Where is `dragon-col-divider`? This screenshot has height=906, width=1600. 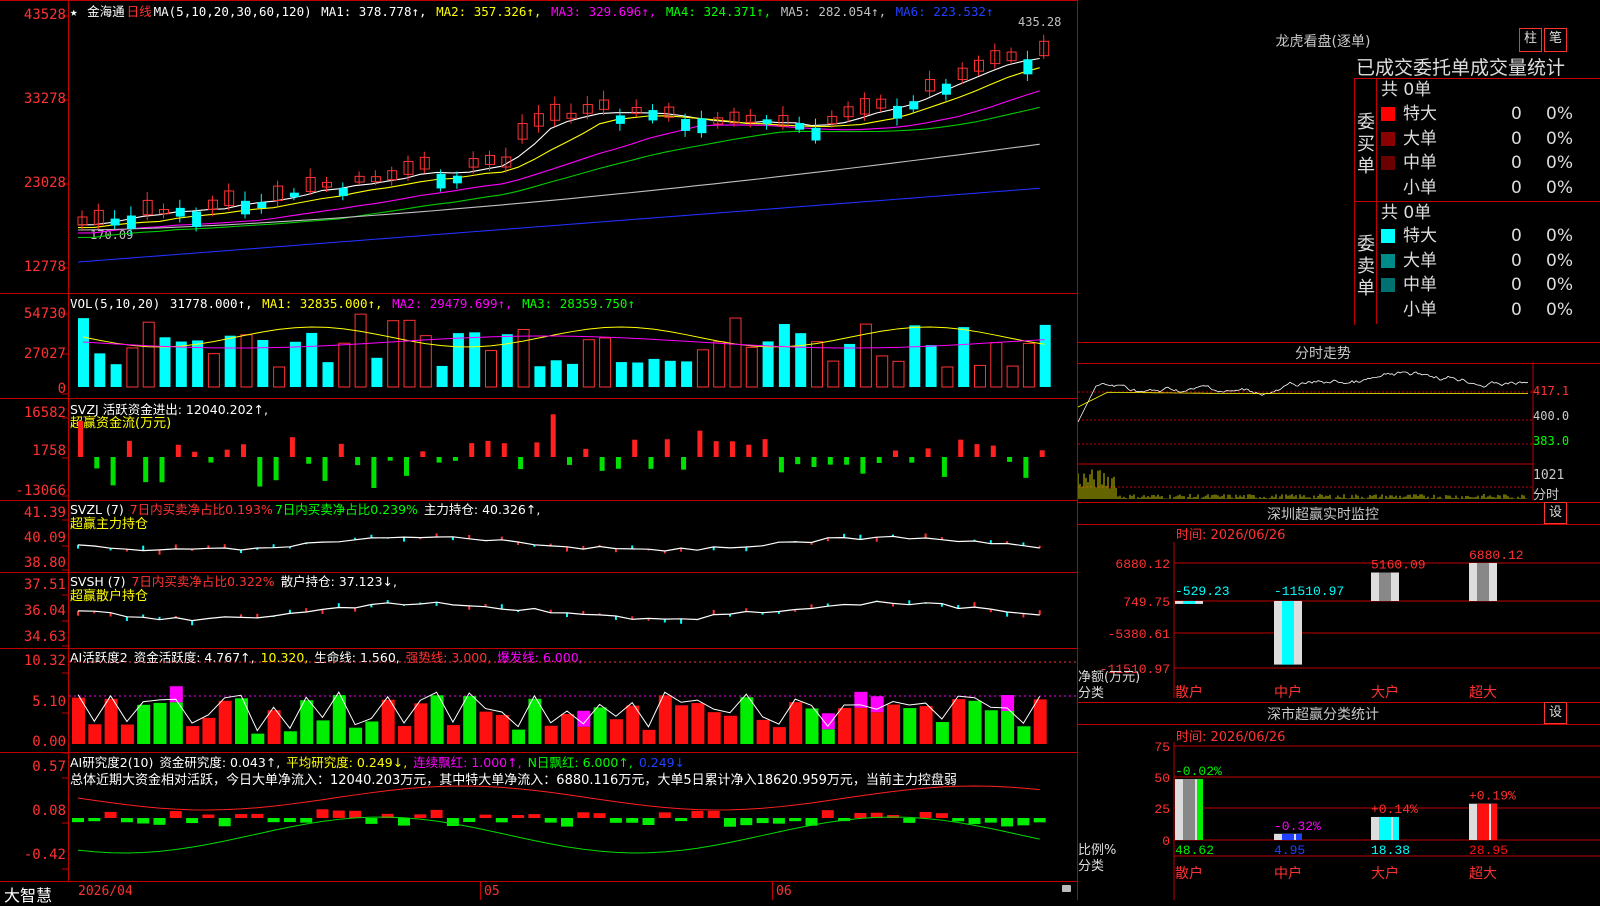
dragon-col-divider is located at coordinates (1376, 201).